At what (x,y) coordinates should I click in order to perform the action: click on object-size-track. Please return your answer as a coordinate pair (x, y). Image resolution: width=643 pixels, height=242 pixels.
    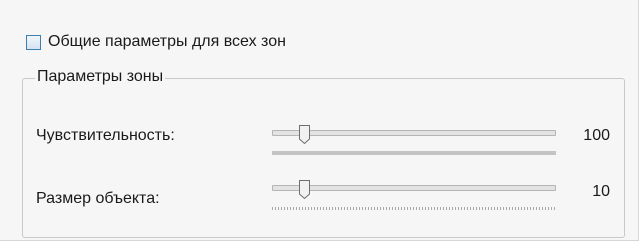
    Looking at the image, I should click on (414, 188).